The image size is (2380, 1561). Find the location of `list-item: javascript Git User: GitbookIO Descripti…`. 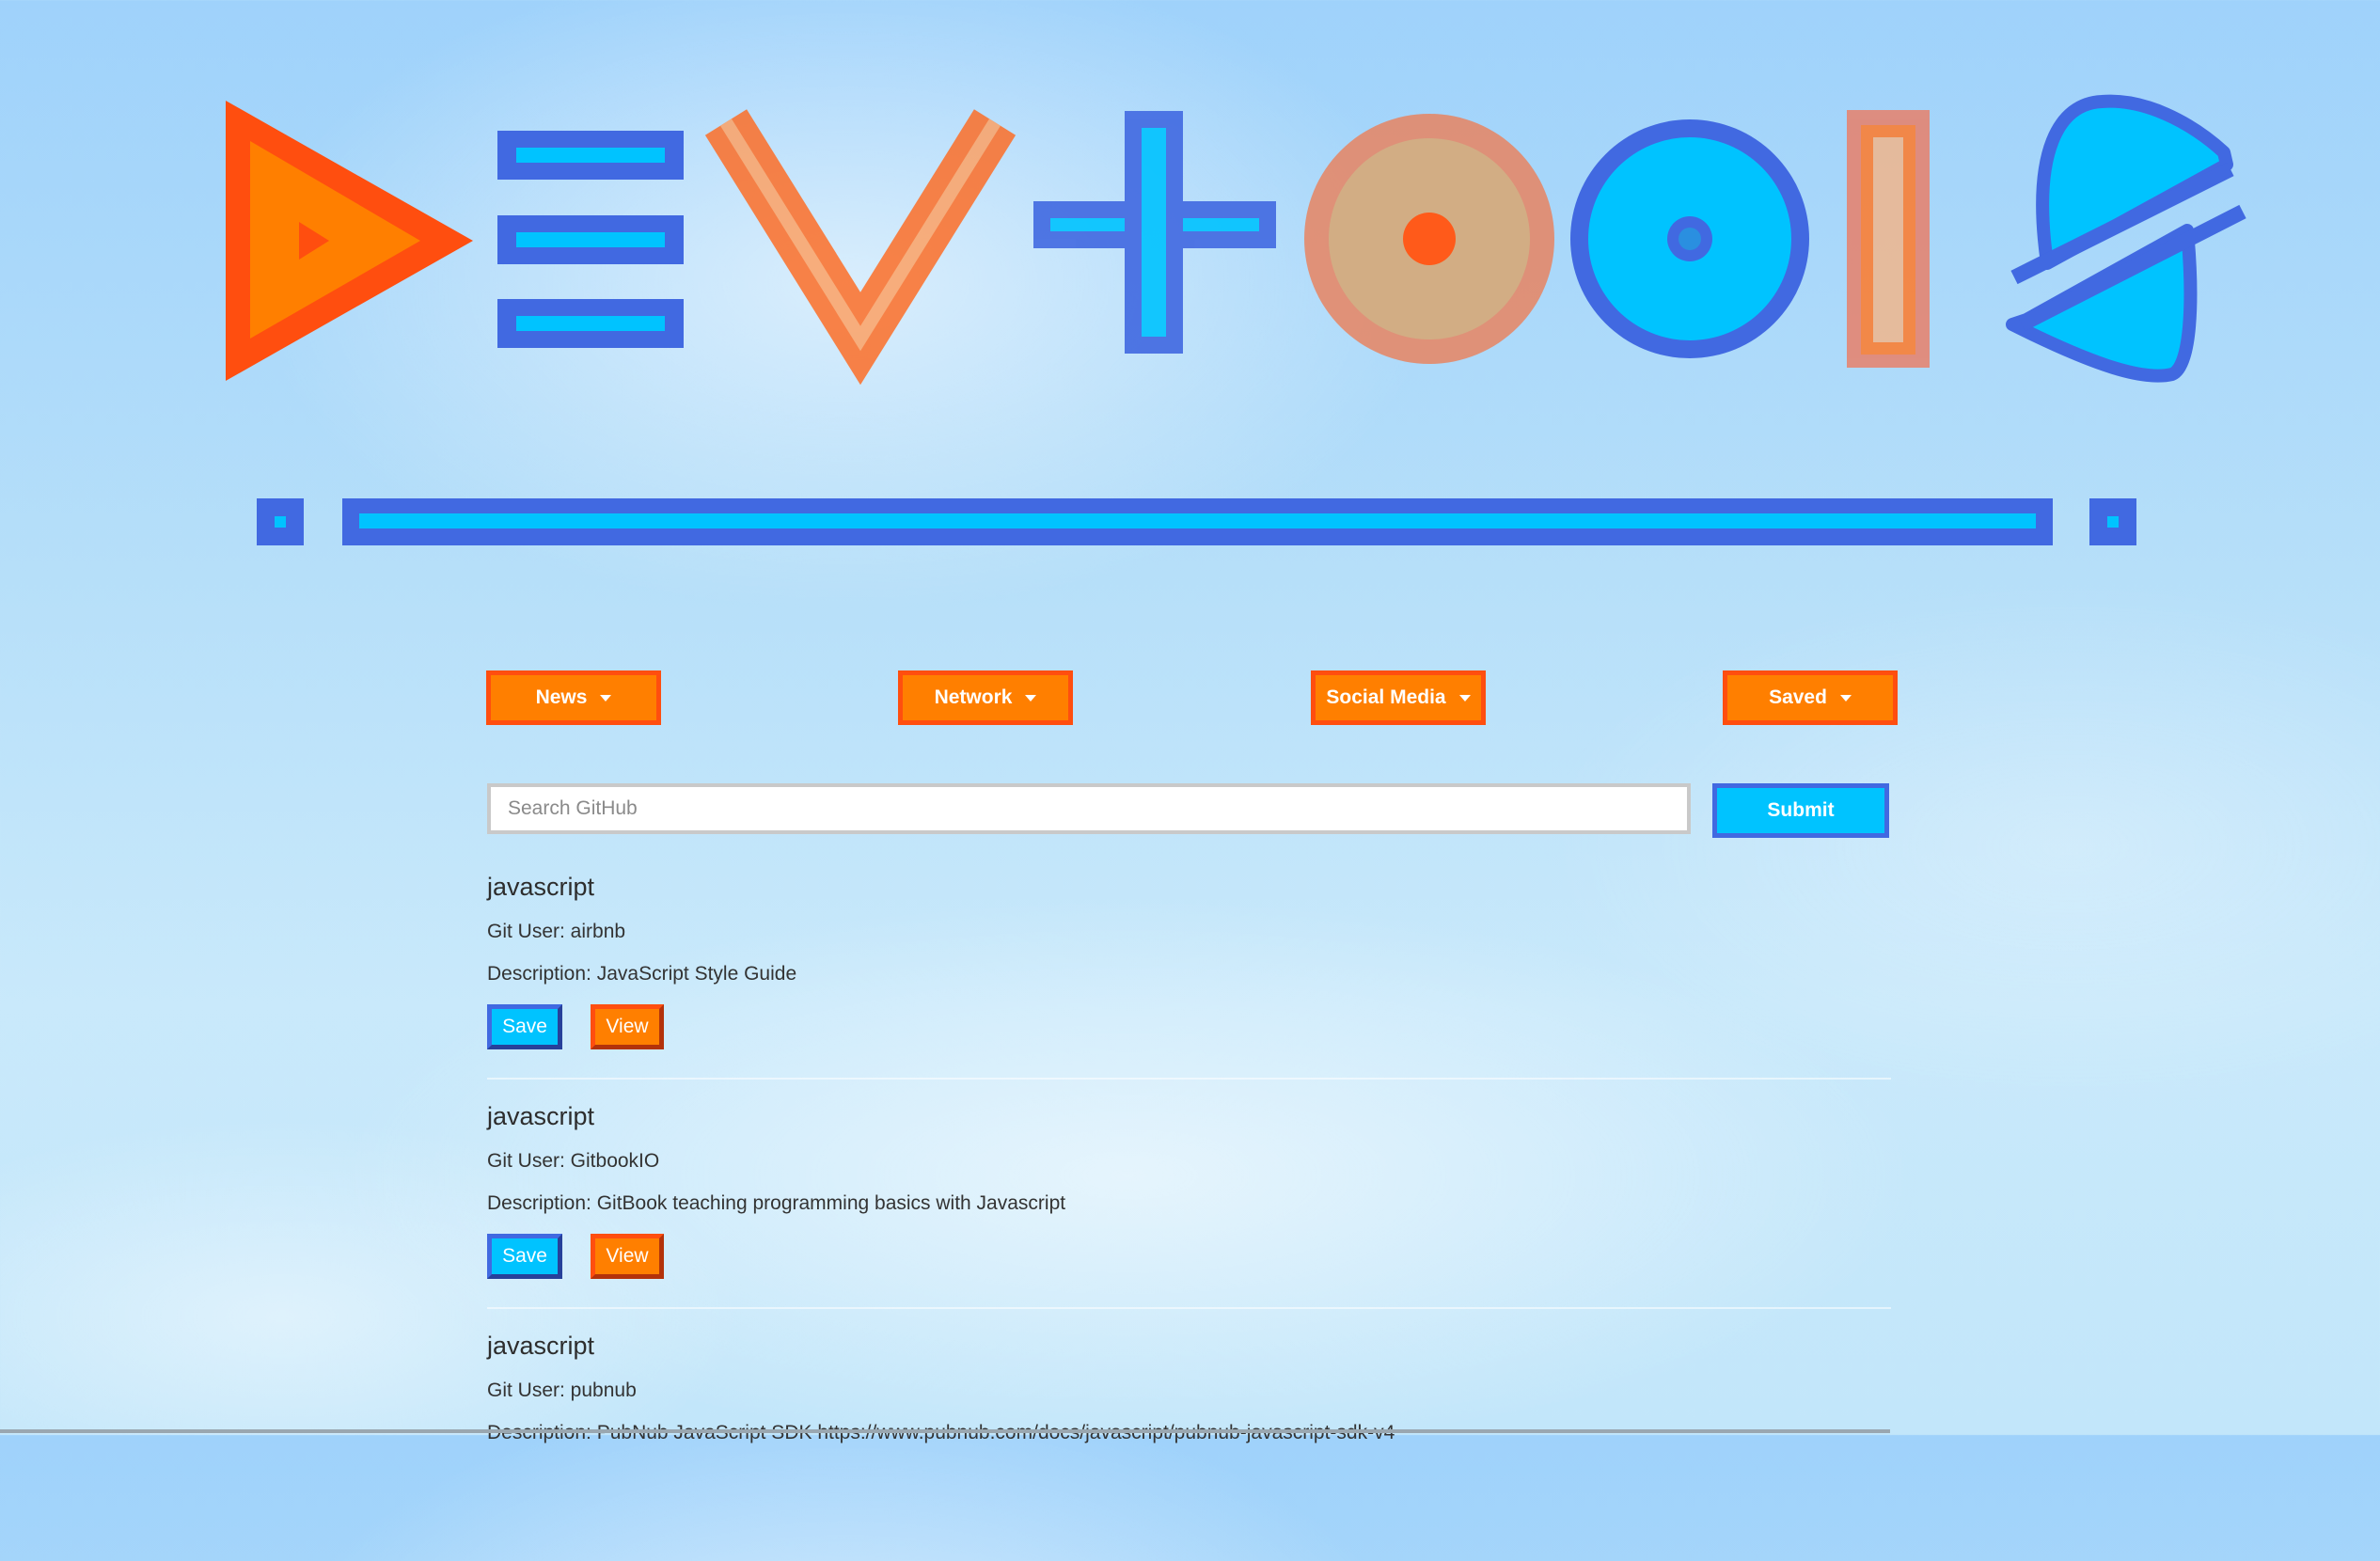

list-item: javascript Git User: GitbookIO Descripti… is located at coordinates (1189, 1217).